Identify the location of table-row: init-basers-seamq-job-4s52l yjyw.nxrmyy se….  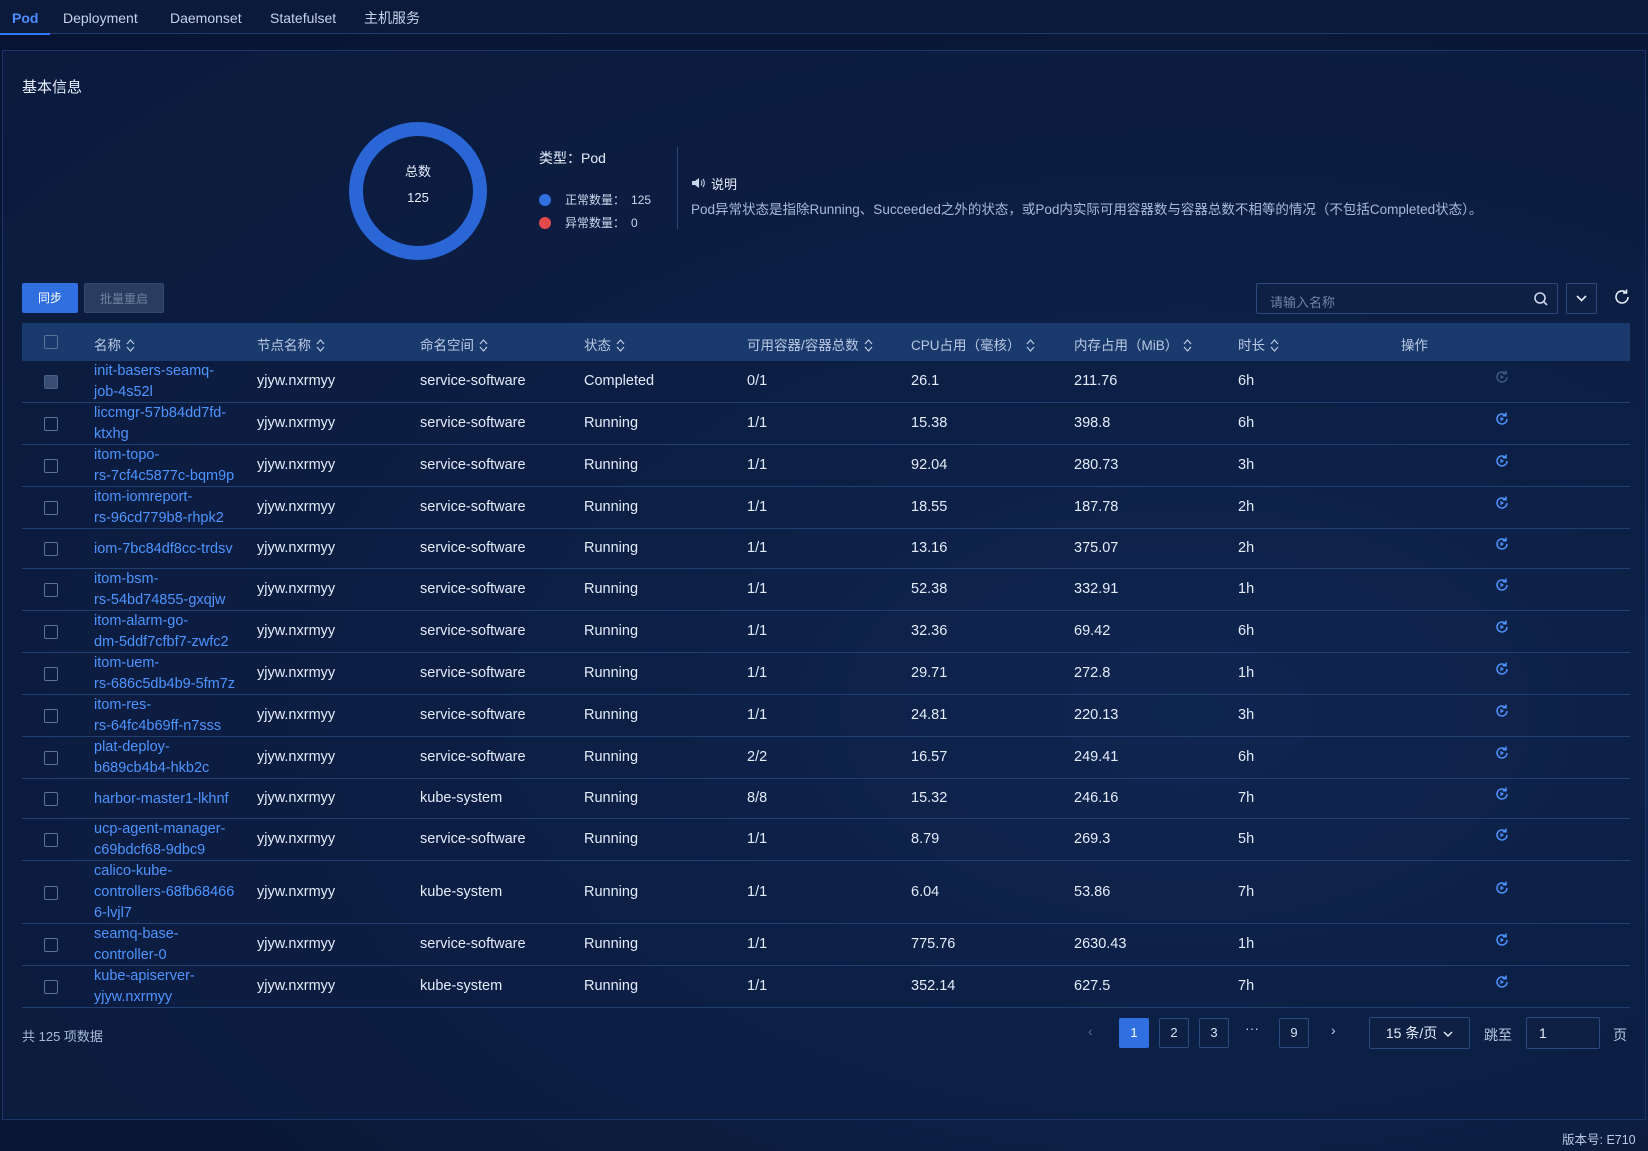
(826, 382).